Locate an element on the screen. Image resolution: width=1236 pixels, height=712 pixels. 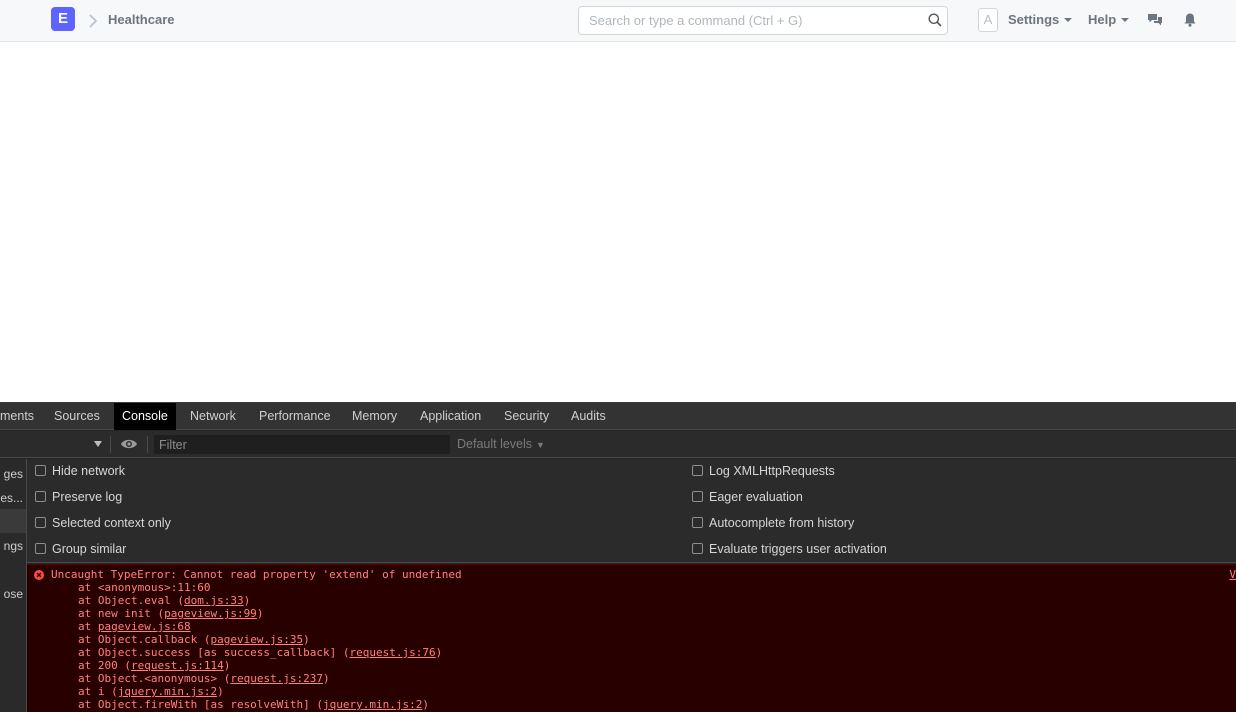
stack-trace-line: at pageview.js:68 is located at coordinates (134, 626).